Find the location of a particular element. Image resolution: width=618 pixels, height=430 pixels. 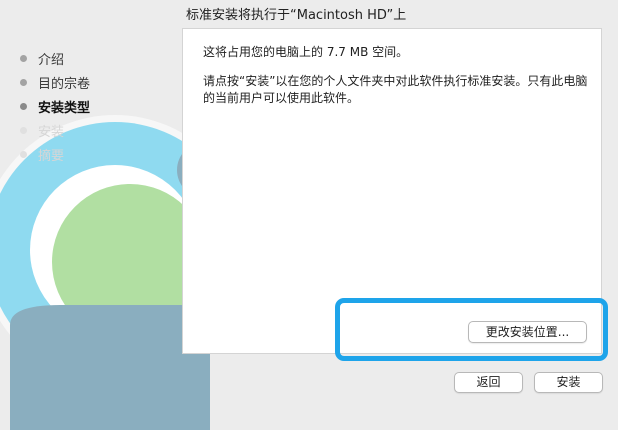

back-button: 返回 is located at coordinates (488, 382).